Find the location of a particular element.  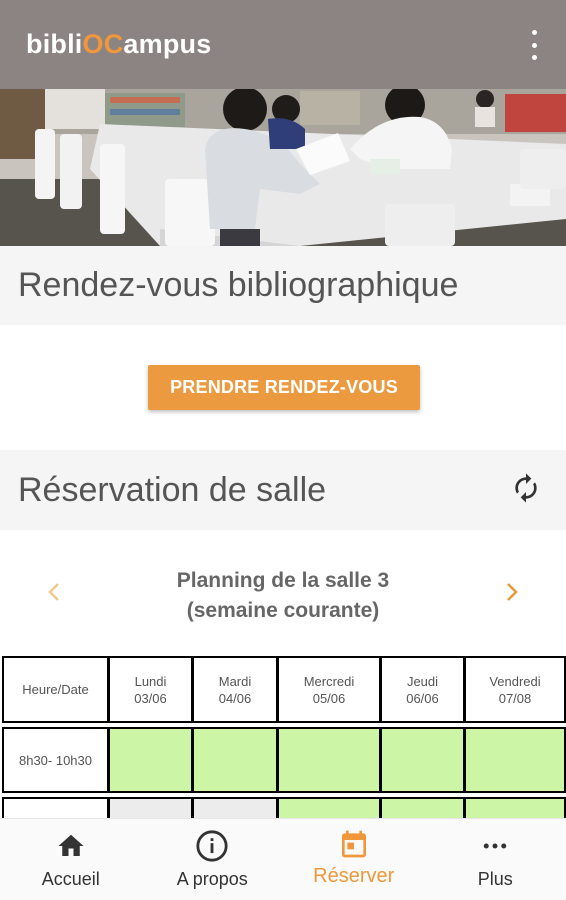

slot-time: 8h30- 10h30 is located at coordinates (55, 760).